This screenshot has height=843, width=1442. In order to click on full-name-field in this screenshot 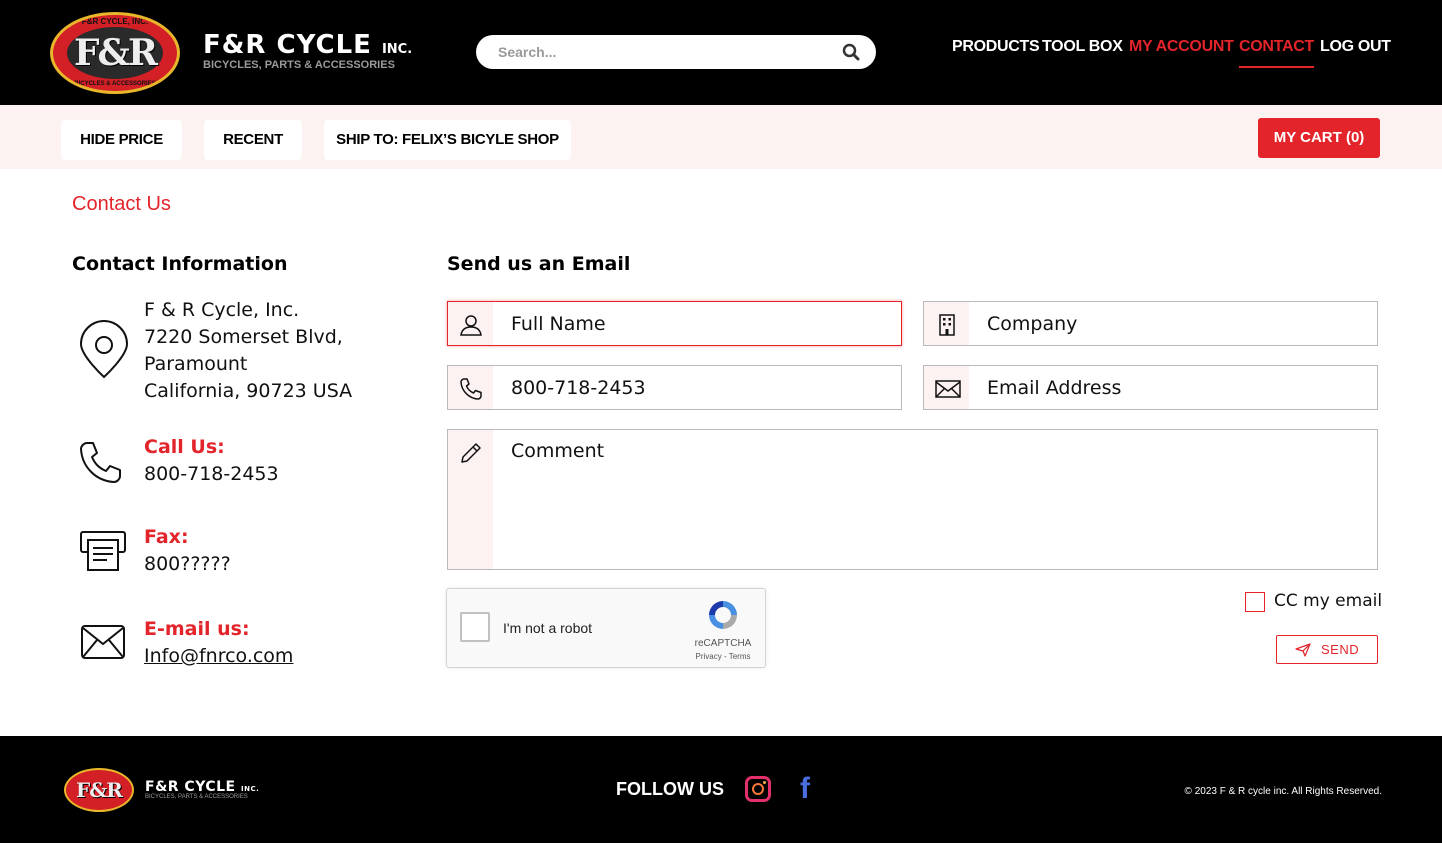, I will do `click(674, 323)`.